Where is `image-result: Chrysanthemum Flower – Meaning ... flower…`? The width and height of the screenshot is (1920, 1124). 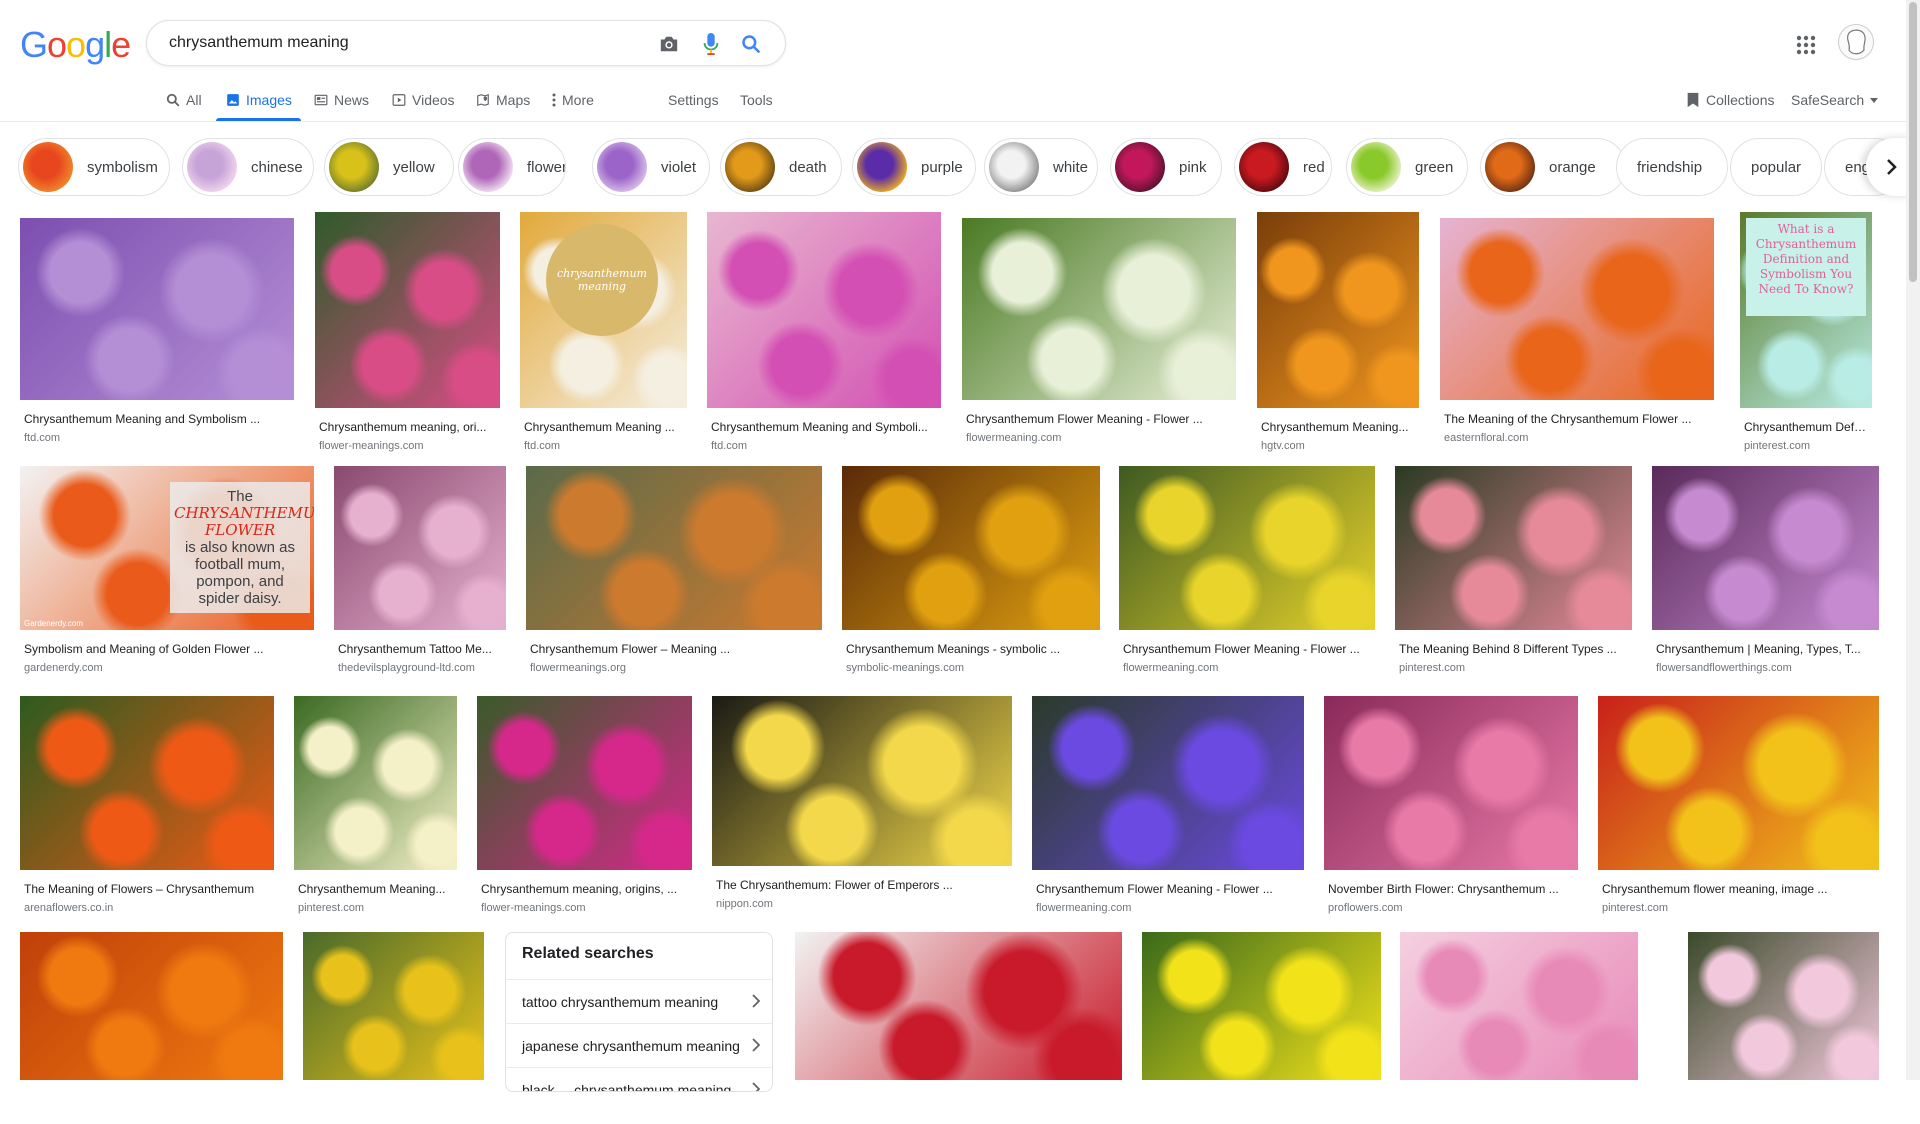 image-result: Chrysanthemum Flower – Meaning ... flower… is located at coordinates (674, 570).